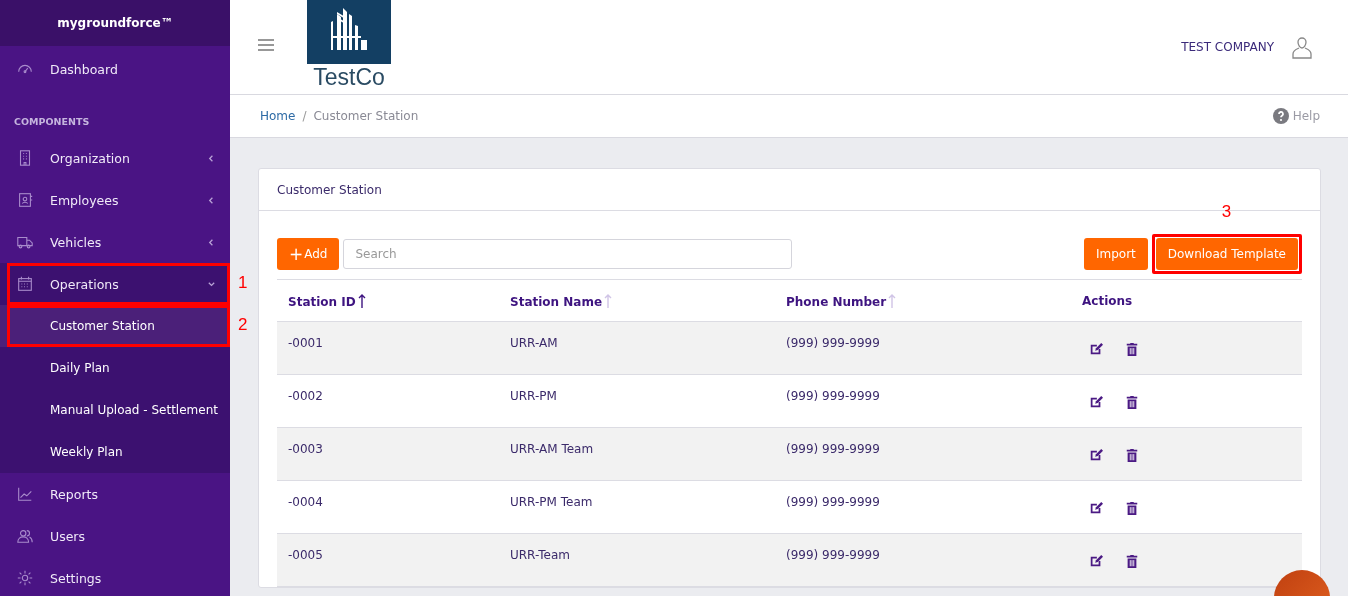 The height and width of the screenshot is (596, 1348). I want to click on table-cell: URR-PM, so click(637, 401).